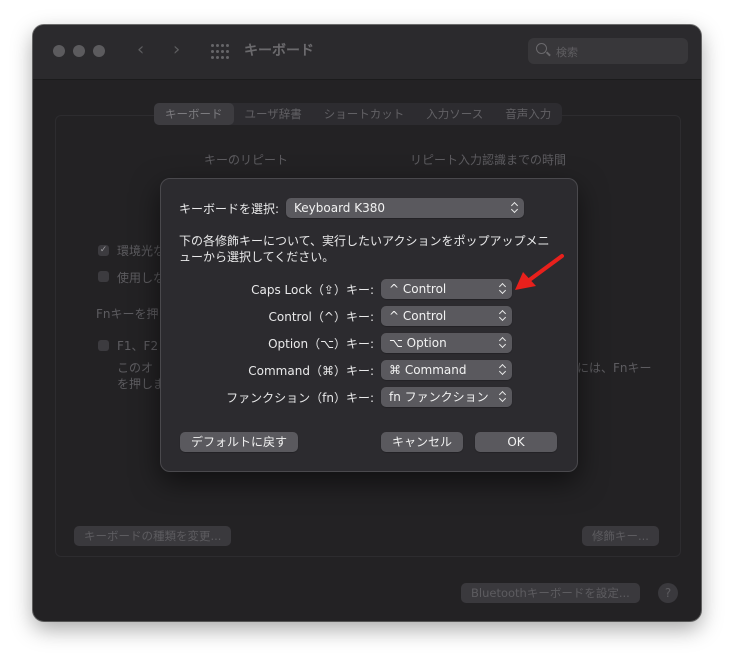  I want to click on show-all-grid-icon, so click(220, 52).